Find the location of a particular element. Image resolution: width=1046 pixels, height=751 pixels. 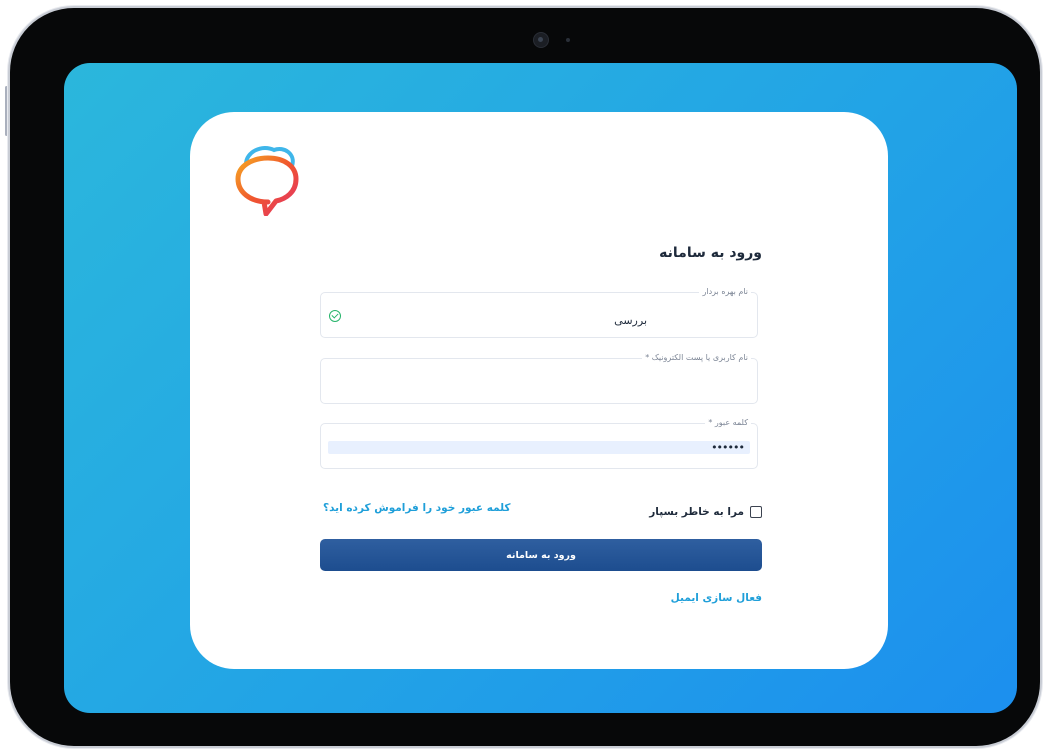

username-label: نام کاربری یا پست الکترونیک * is located at coordinates (696, 357).